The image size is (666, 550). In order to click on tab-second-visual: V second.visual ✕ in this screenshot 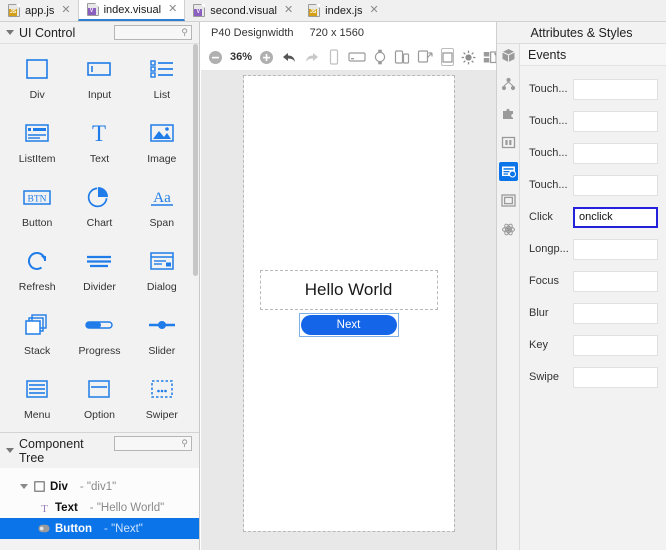, I will do `click(243, 10)`.